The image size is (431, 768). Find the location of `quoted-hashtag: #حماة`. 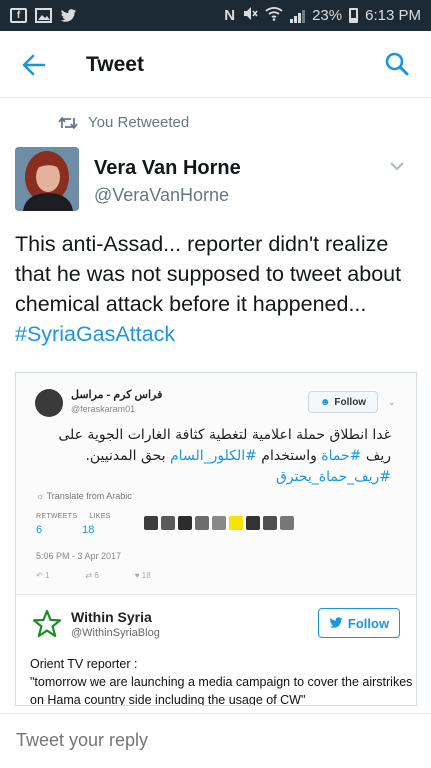

quoted-hashtag: #حماة is located at coordinates (341, 456).